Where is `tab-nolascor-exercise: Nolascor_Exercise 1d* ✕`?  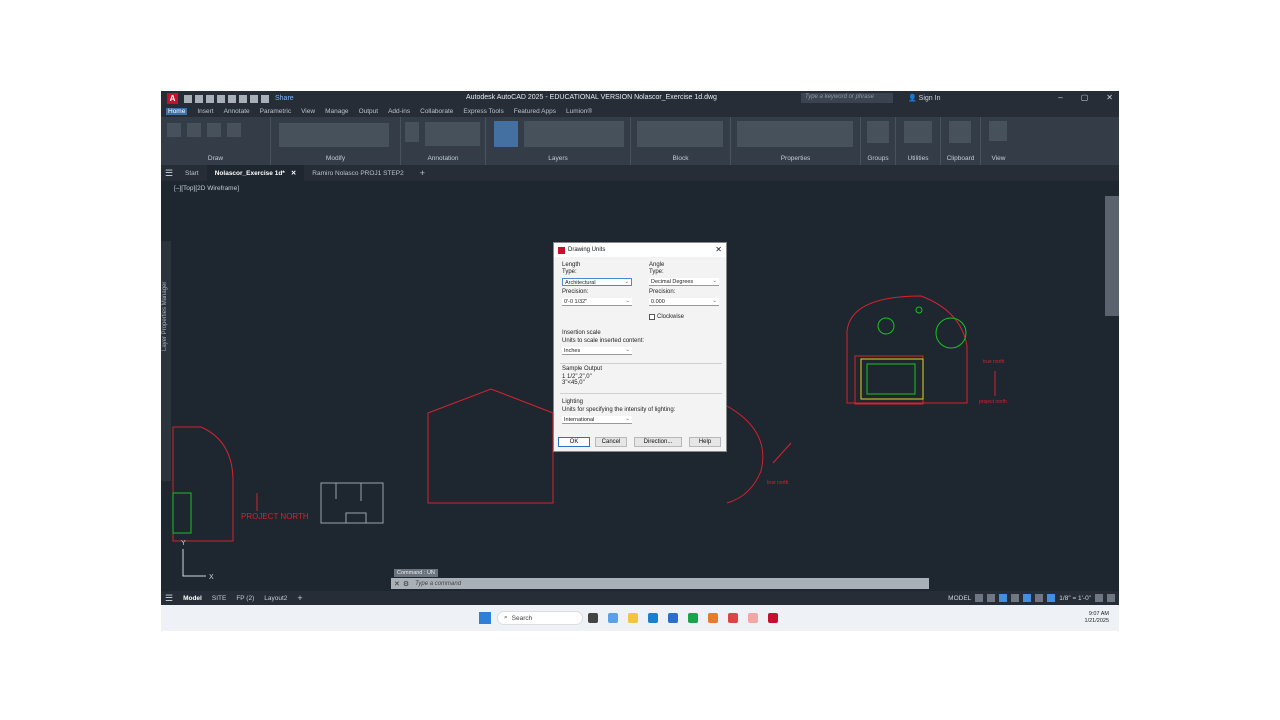 tab-nolascor-exercise: Nolascor_Exercise 1d* ✕ is located at coordinates (255, 173).